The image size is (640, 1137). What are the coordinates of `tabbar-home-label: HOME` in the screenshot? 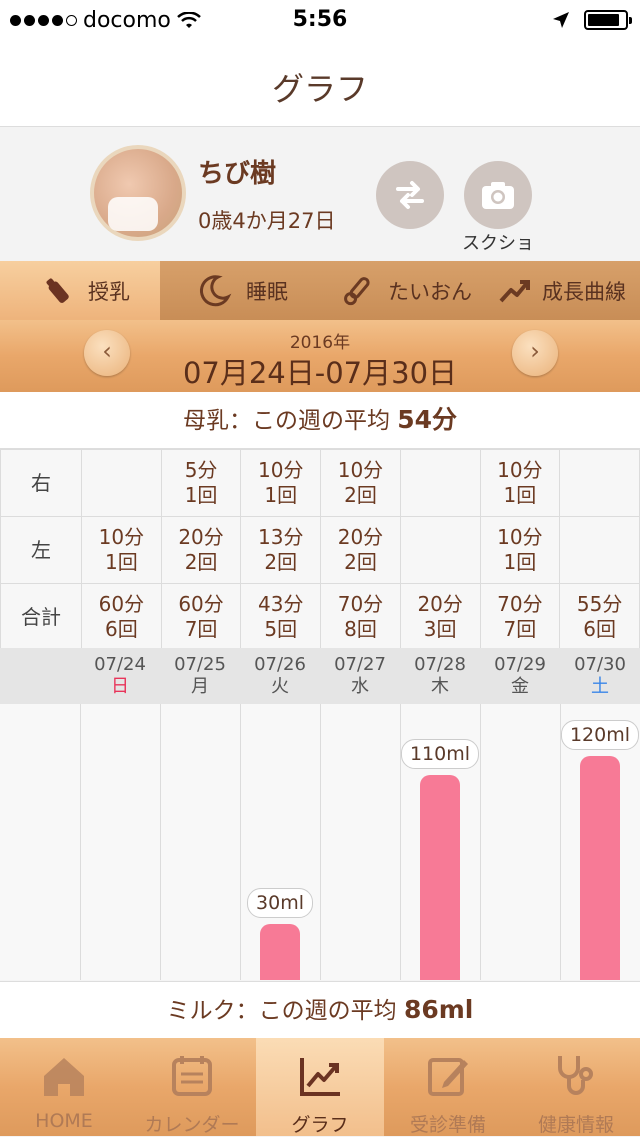 It's located at (64, 1121).